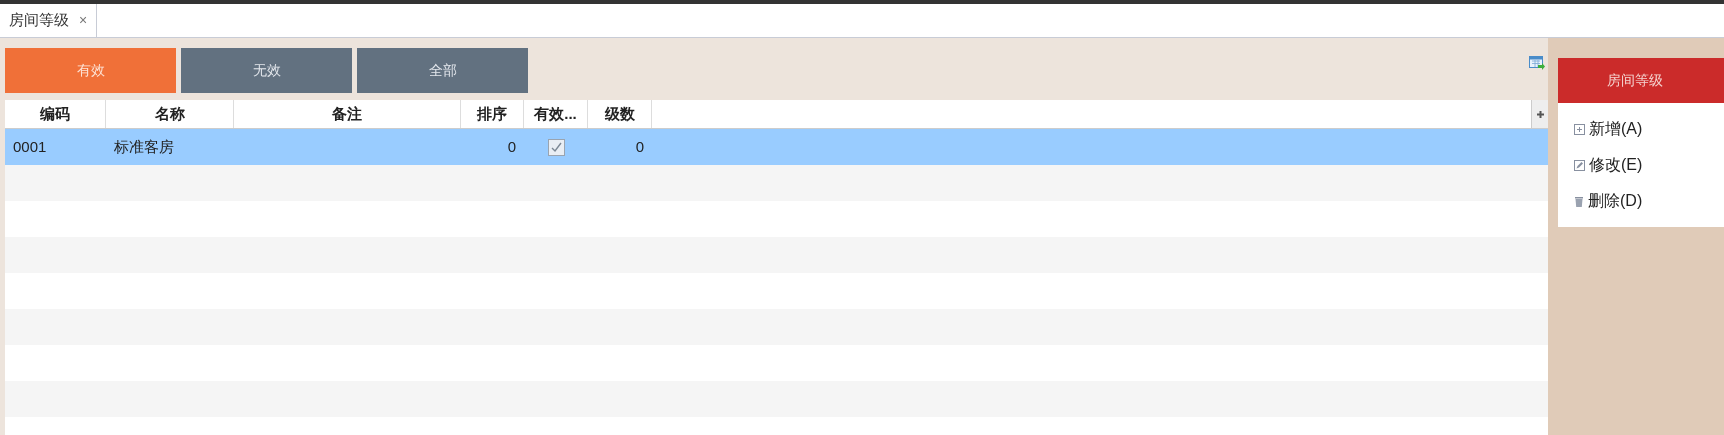  Describe the element at coordinates (83, 20) in the screenshot. I see `close-icon: ×` at that location.